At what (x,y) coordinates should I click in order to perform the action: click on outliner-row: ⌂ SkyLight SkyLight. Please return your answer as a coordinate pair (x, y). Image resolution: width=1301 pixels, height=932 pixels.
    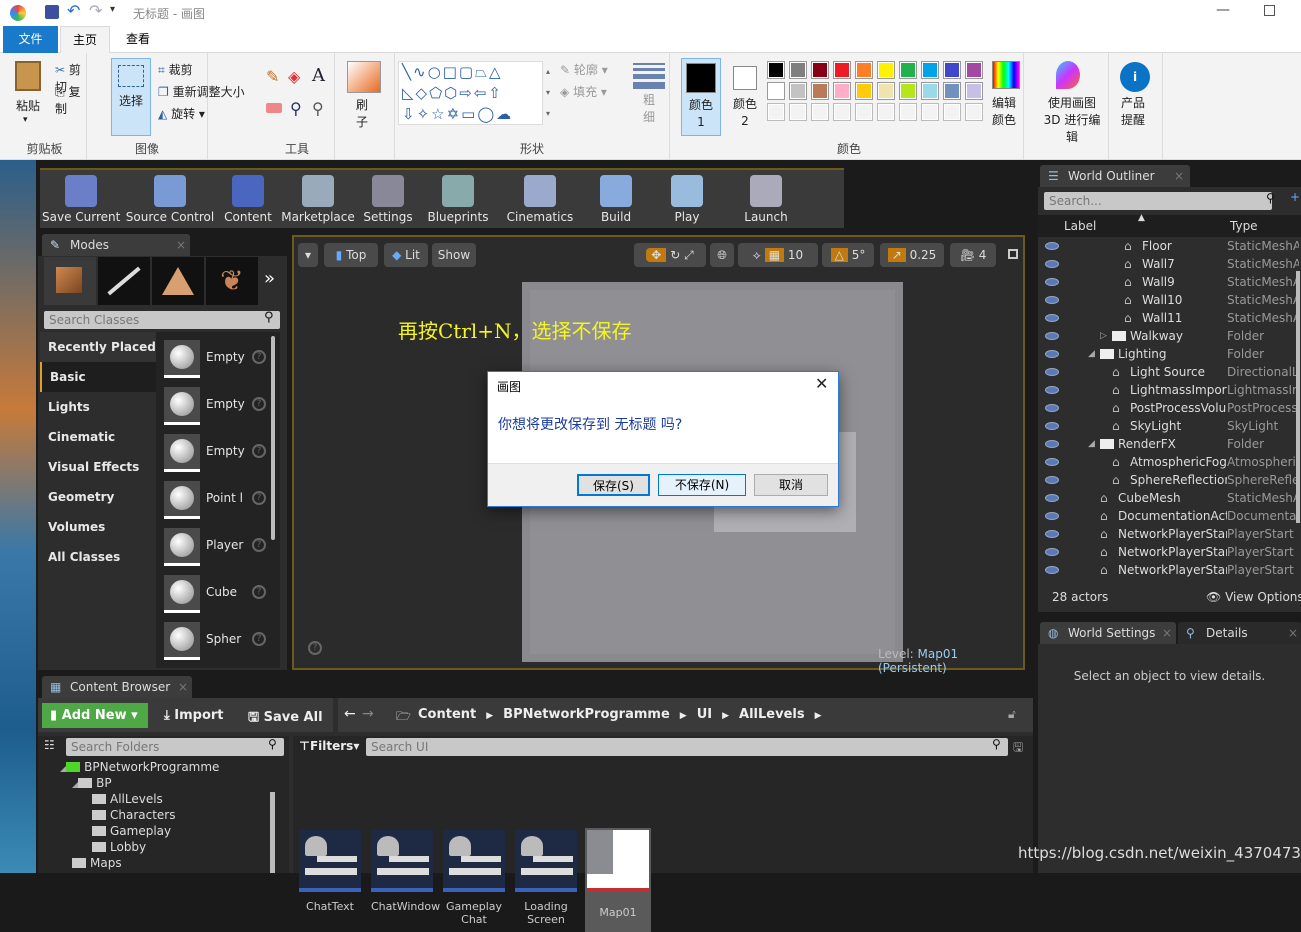
    Looking at the image, I should click on (1169, 426).